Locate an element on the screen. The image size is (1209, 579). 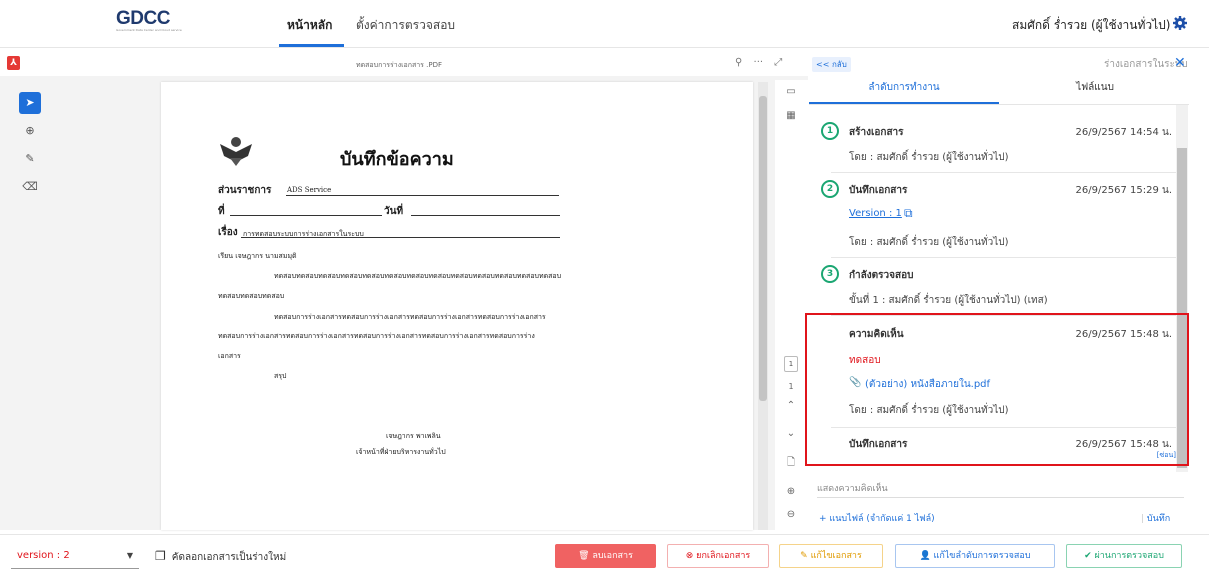
tab-workflow: ลำดับการทำงาน is located at coordinates (904, 87).